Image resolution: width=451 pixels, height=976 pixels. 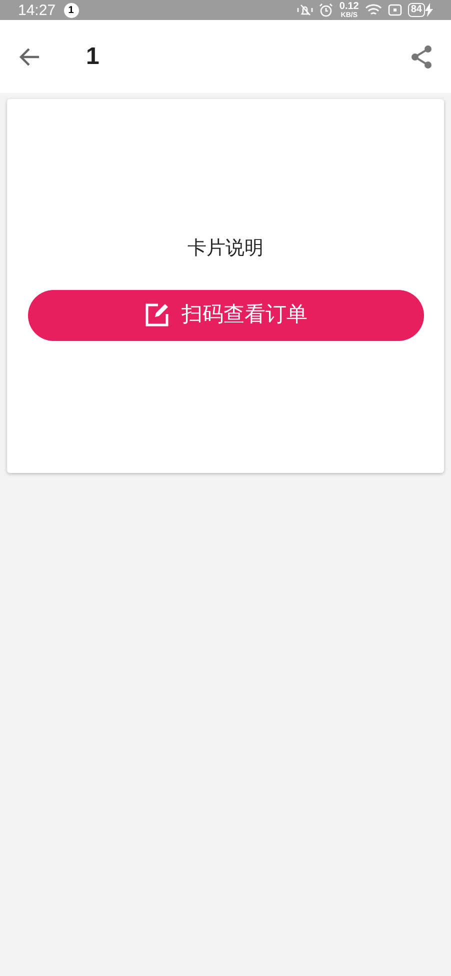 What do you see at coordinates (93, 57) in the screenshot?
I see `page-title: 1` at bounding box center [93, 57].